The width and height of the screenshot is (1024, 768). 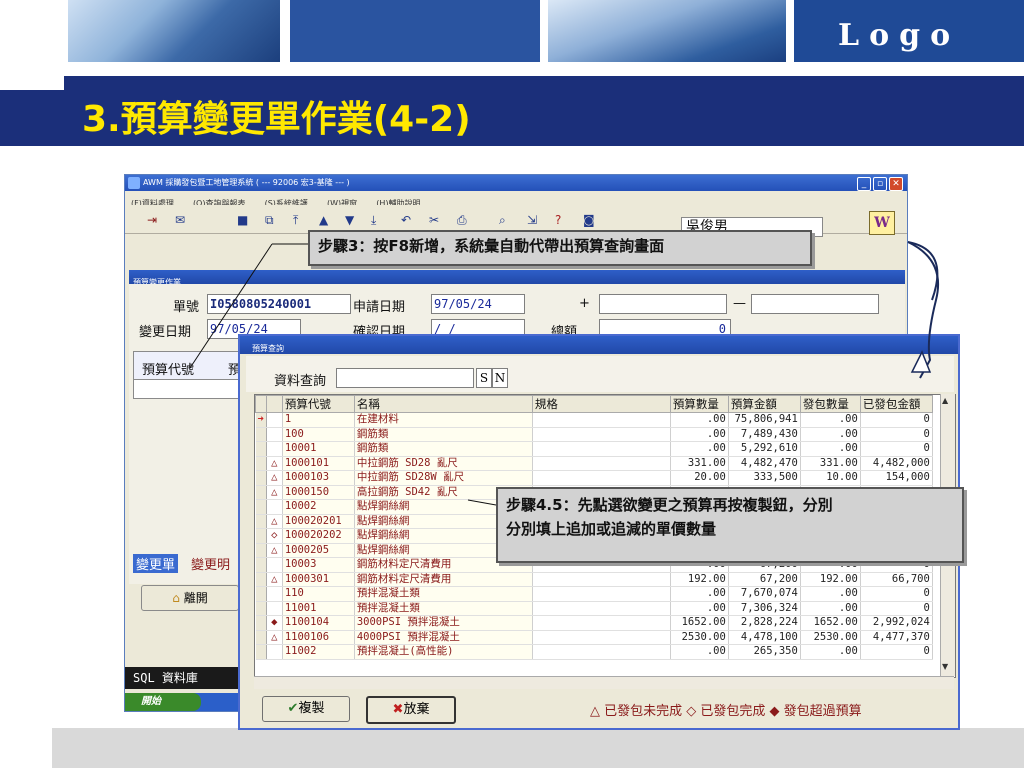 What do you see at coordinates (669, 505) in the screenshot?
I see `callout-step45-line1: 步驟4.5：先點選欲變更之預算再按複製鈕，分別` at bounding box center [669, 505].